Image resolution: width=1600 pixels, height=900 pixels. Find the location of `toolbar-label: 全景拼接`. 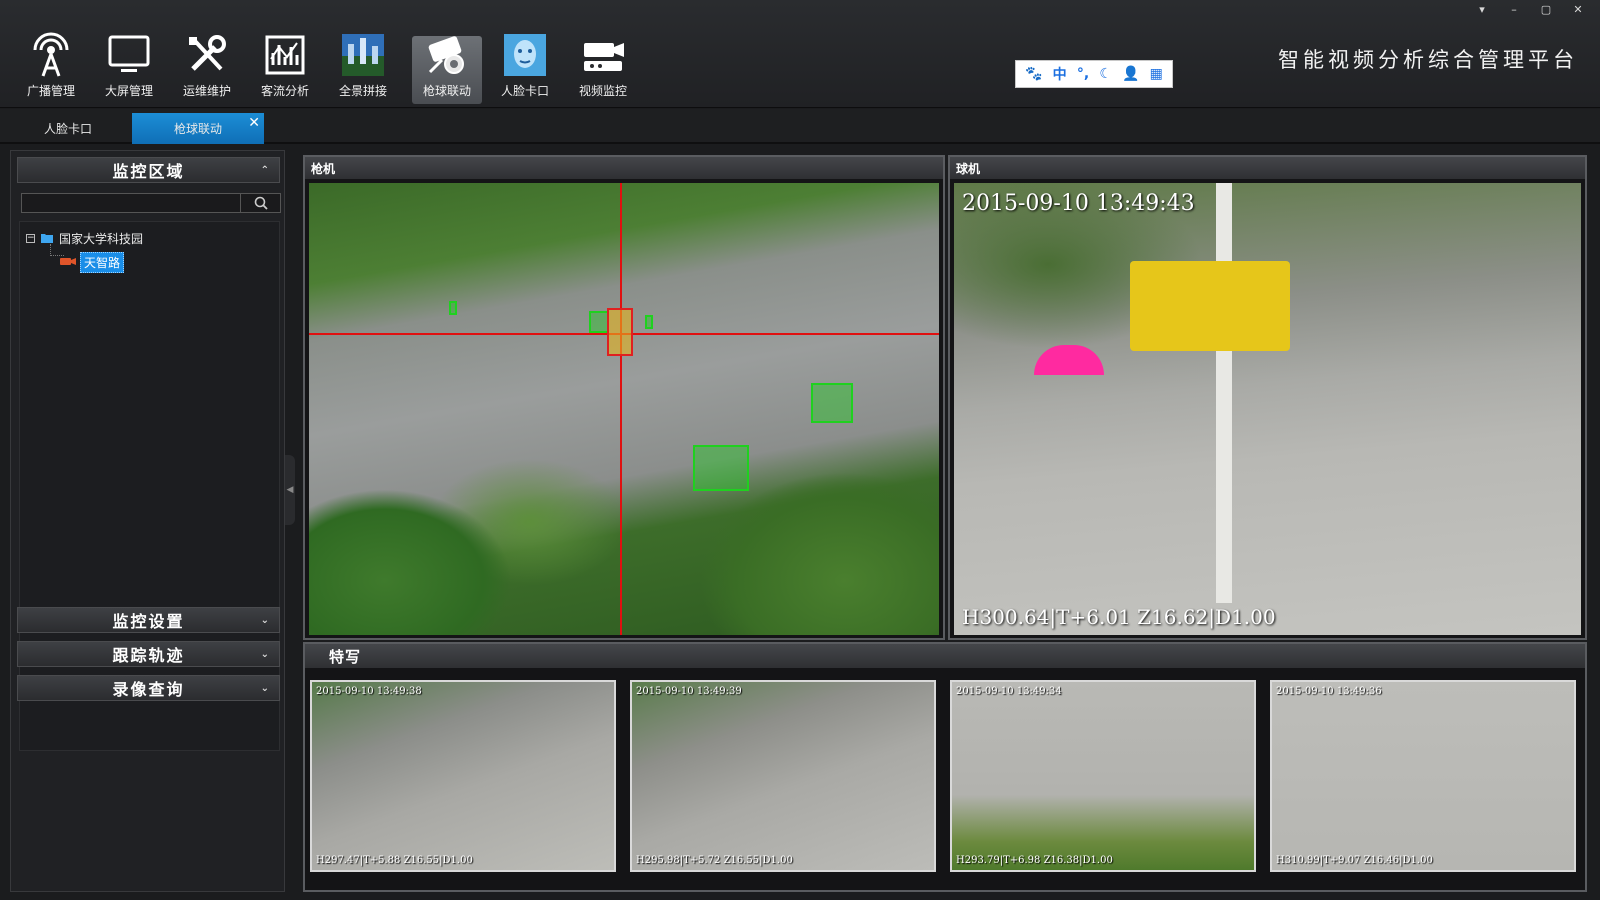

toolbar-label: 全景拼接 is located at coordinates (362, 91).